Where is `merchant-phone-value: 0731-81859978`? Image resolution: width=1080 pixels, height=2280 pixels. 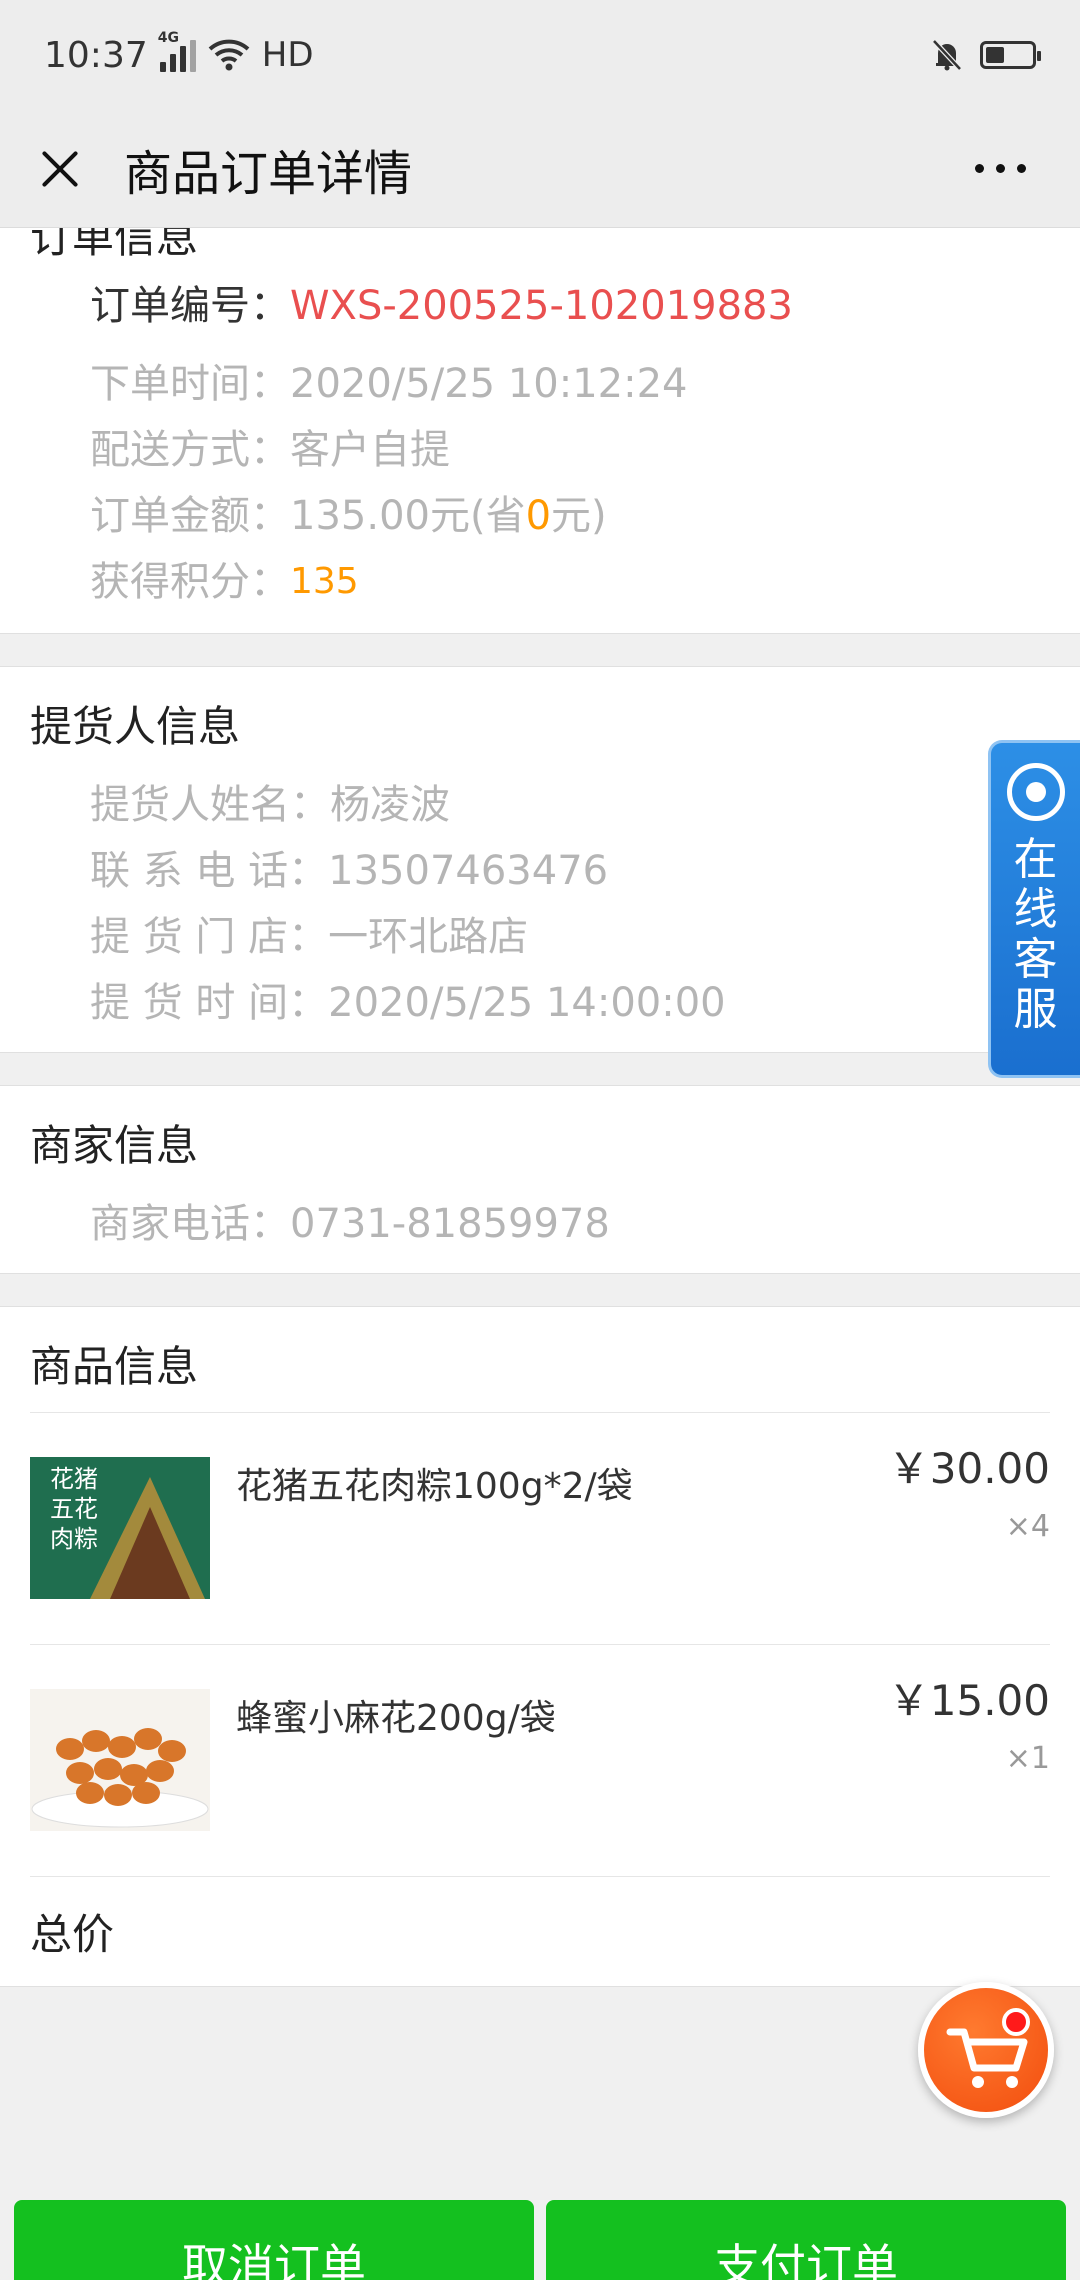
merchant-phone-value: 0731-81859978 is located at coordinates (450, 1224).